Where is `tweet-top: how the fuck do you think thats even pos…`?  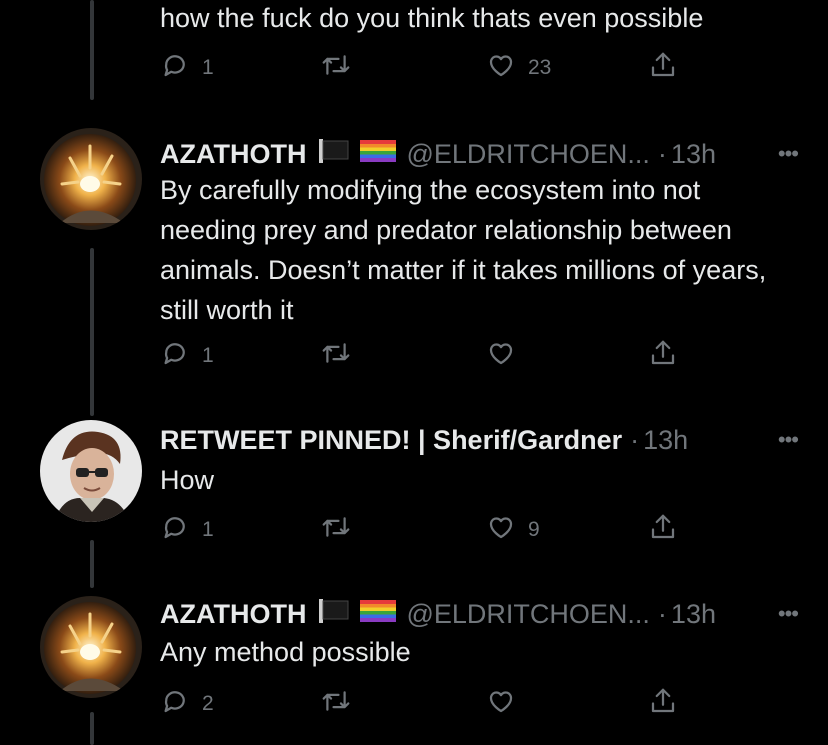 tweet-top: how the fuck do you think thats even pos… is located at coordinates (414, 50).